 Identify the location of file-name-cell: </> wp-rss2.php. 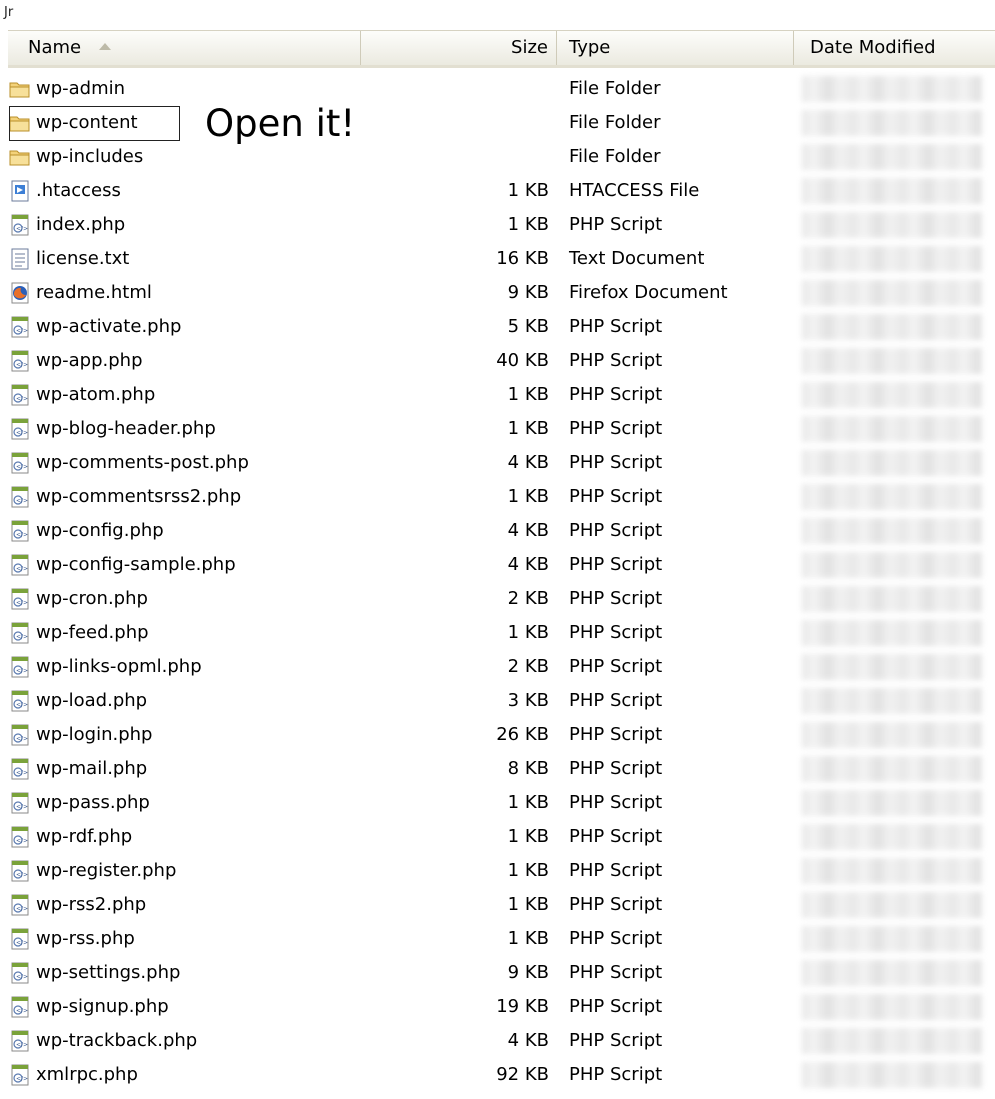
(77, 905).